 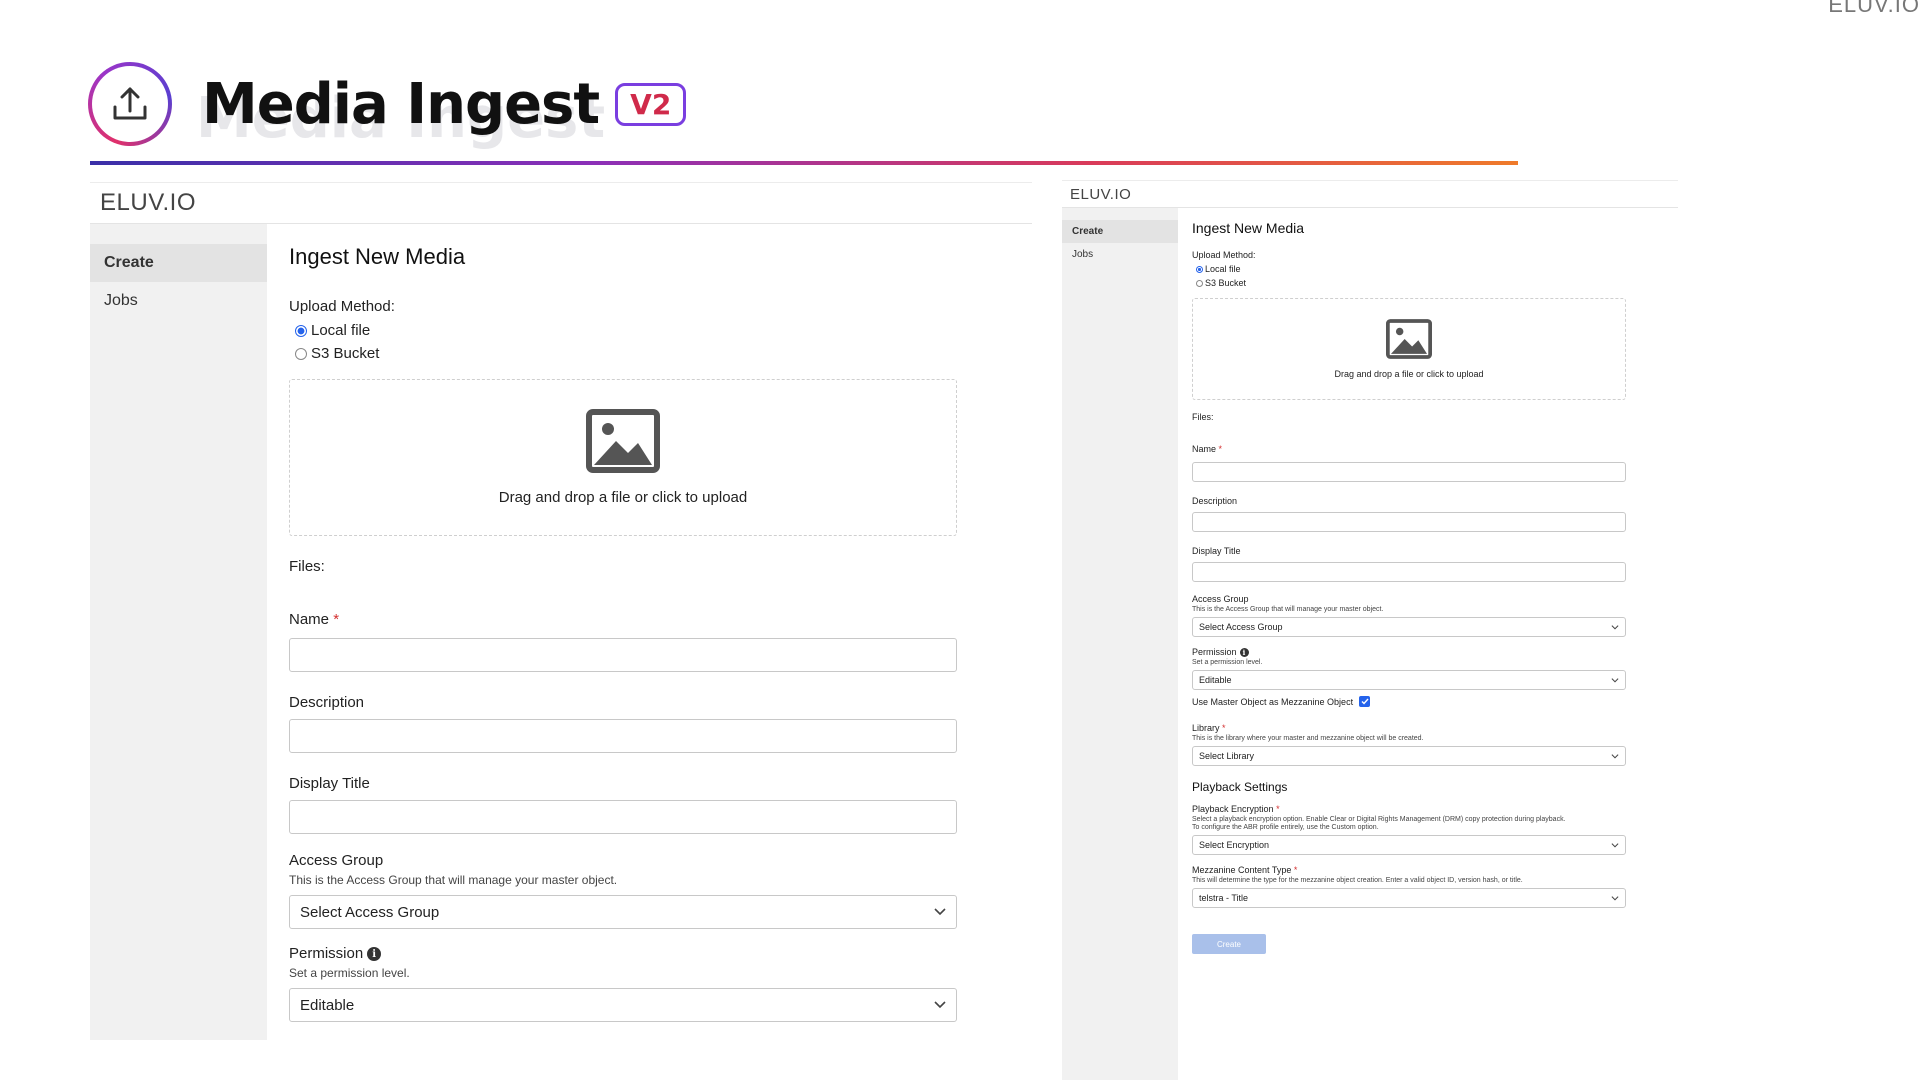 I want to click on checkmark-icon, so click(x=1365, y=701).